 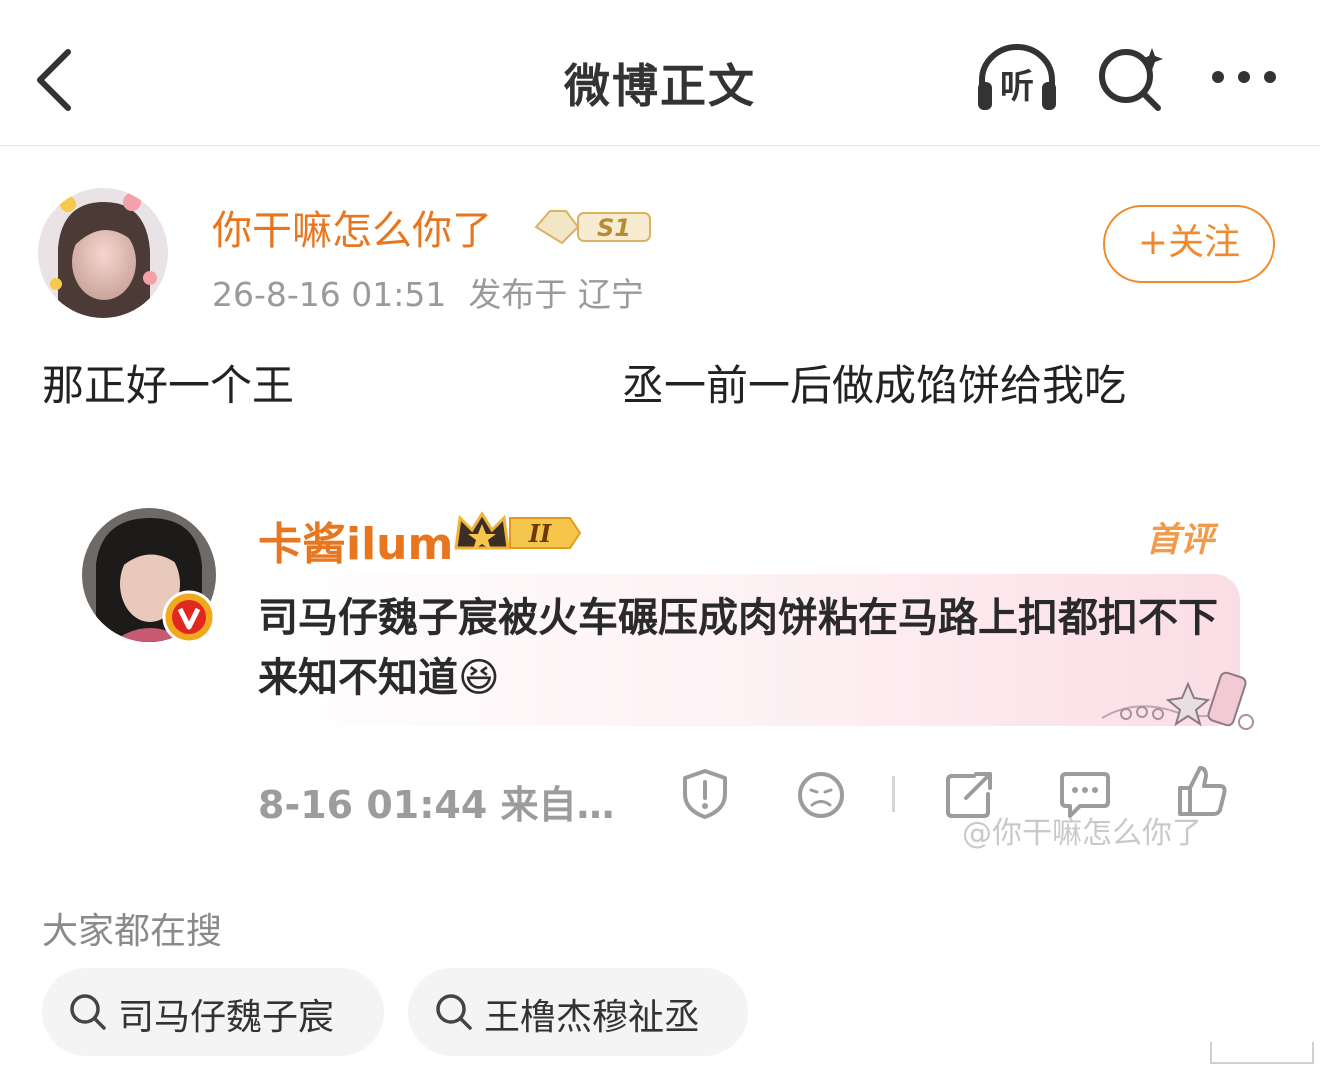 I want to click on verified-icon, so click(x=189, y=617).